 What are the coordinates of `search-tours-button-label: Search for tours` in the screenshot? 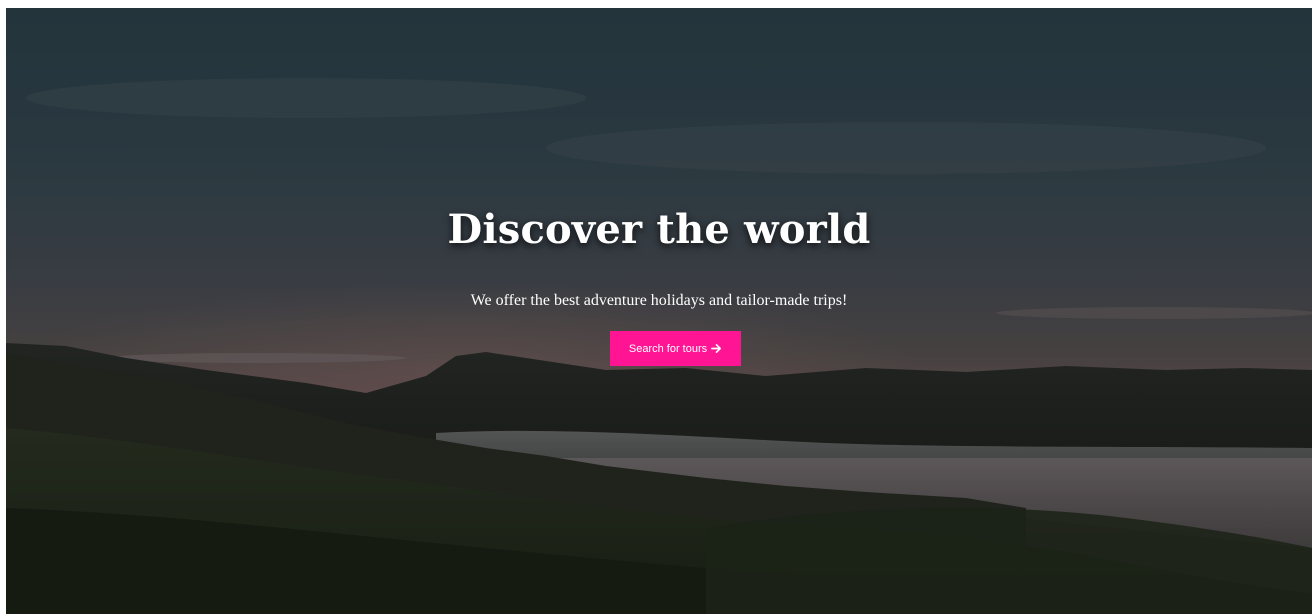 It's located at (668, 348).